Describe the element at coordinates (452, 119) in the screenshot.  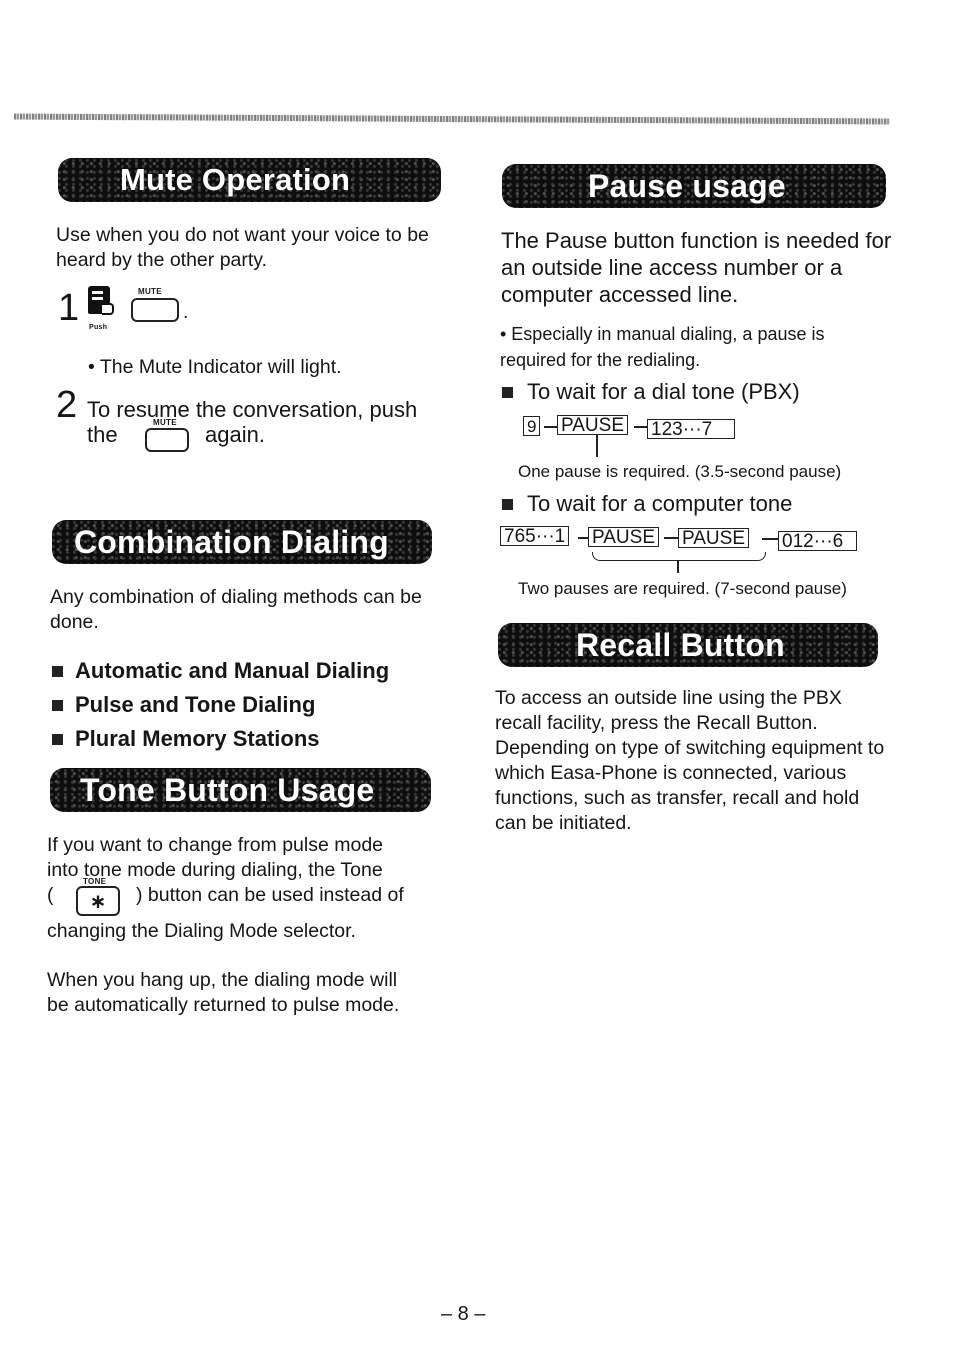
I see `top-scan-rule` at that location.